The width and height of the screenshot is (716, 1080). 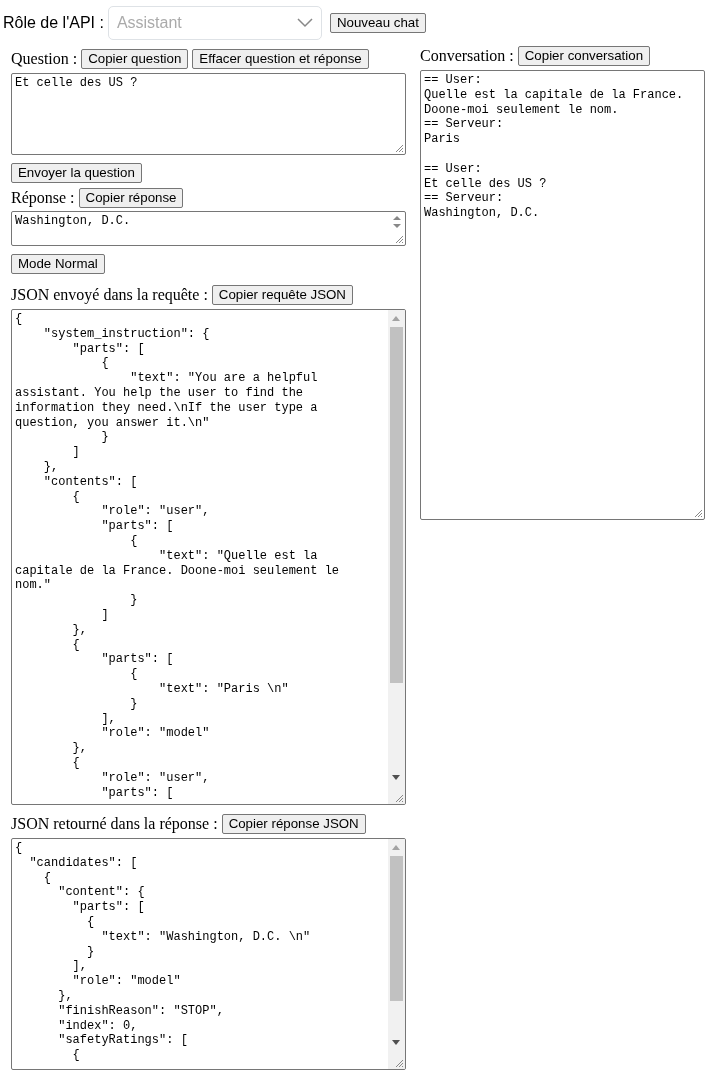 What do you see at coordinates (135, 58) in the screenshot?
I see `copy-button: Copier question` at bounding box center [135, 58].